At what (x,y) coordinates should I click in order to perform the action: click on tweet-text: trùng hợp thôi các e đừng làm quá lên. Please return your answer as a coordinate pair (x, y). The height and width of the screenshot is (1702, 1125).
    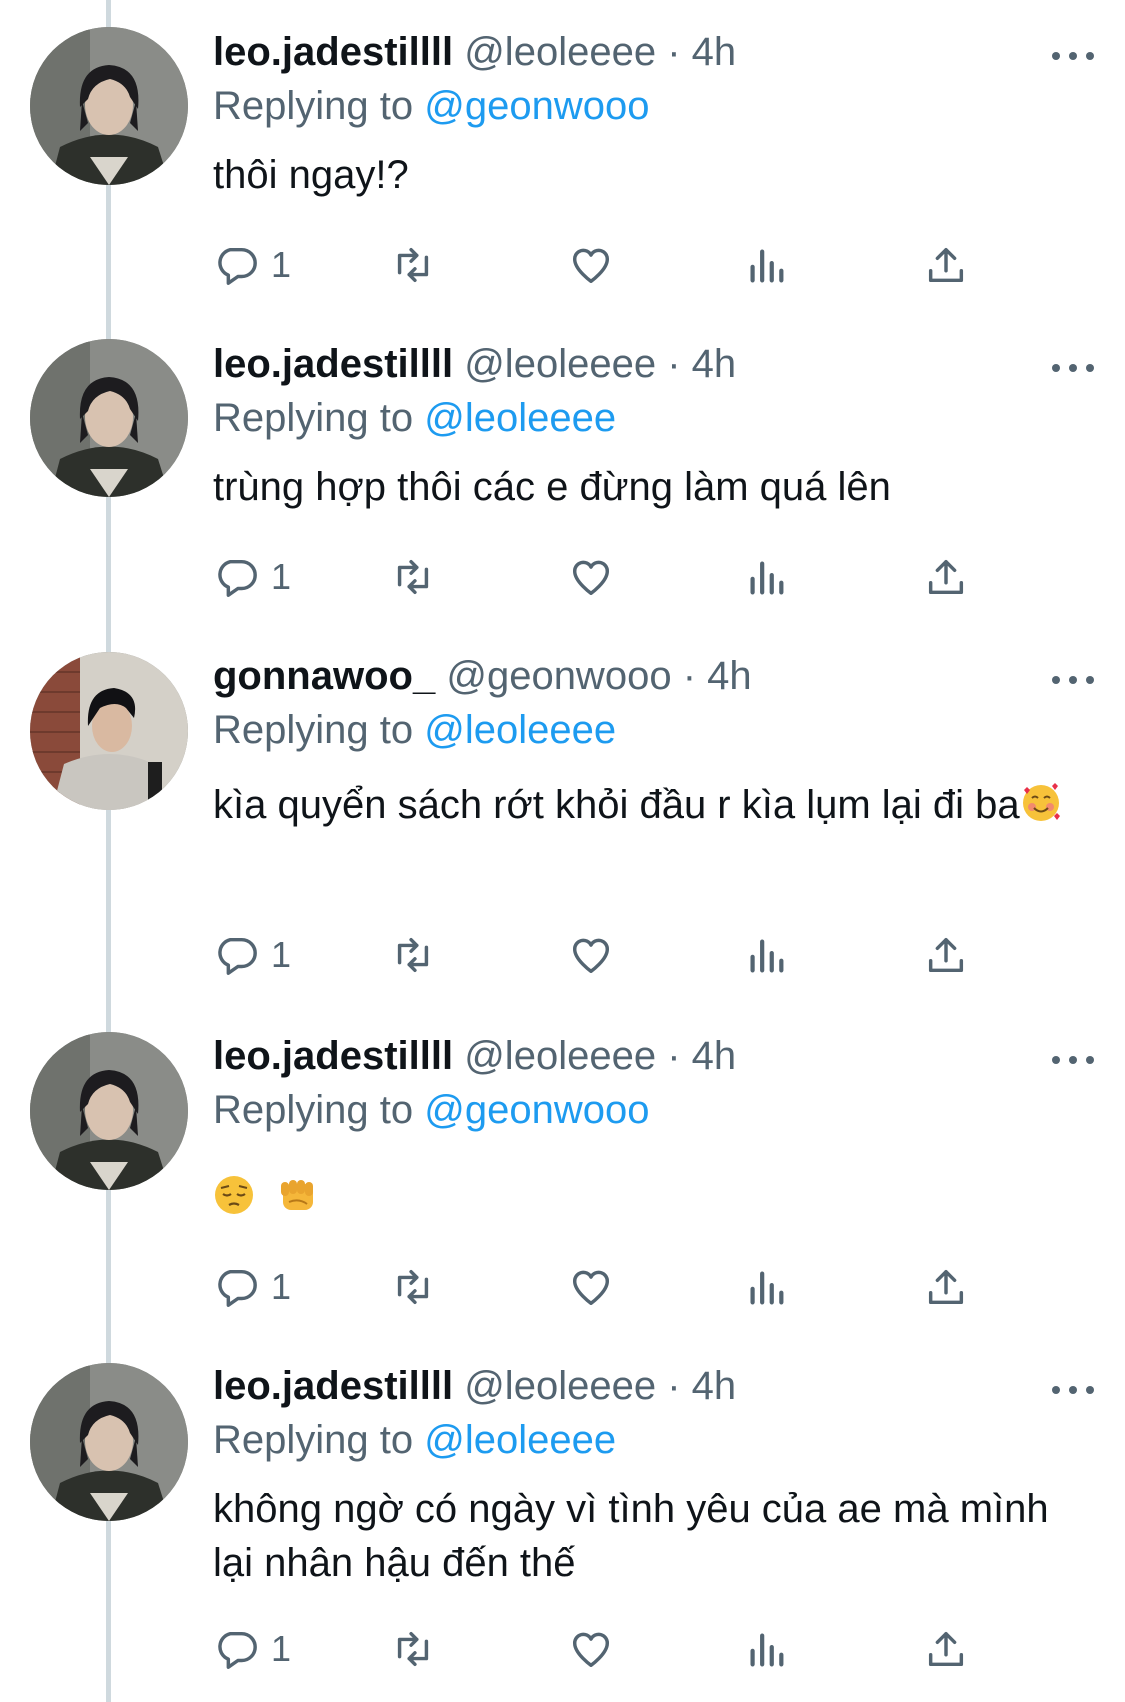
    Looking at the image, I should click on (552, 487).